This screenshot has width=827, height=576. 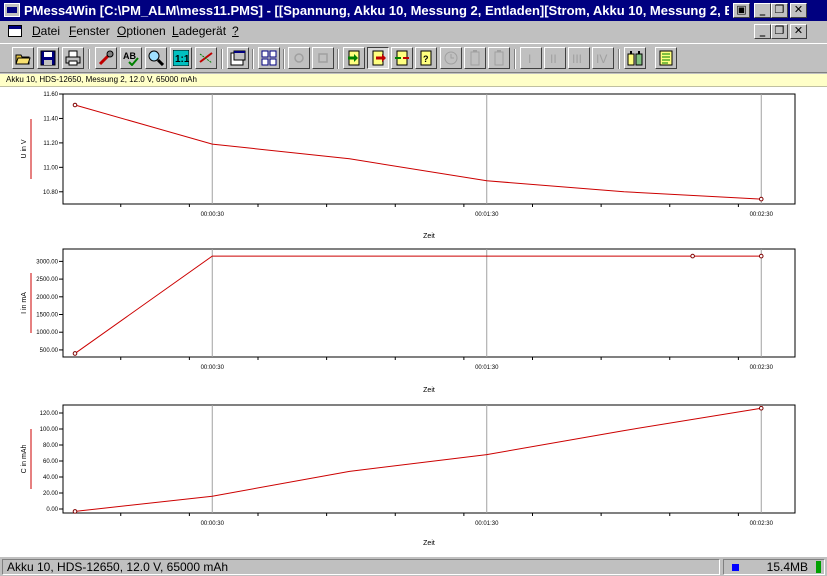 I want to click on battery-empty2-icon, so click(x=499, y=58).